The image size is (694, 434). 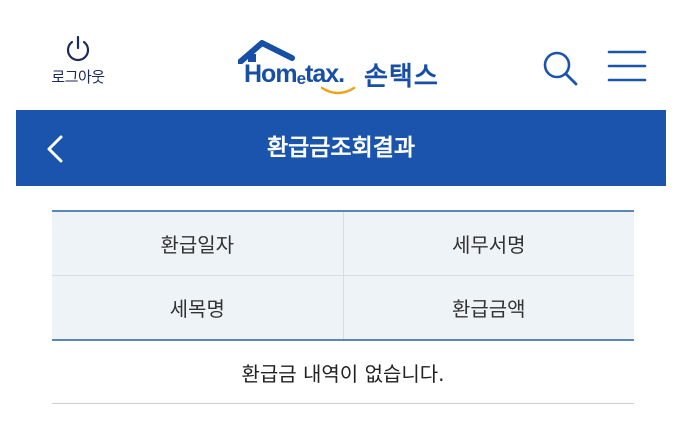 I want to click on search-icon, so click(x=560, y=68).